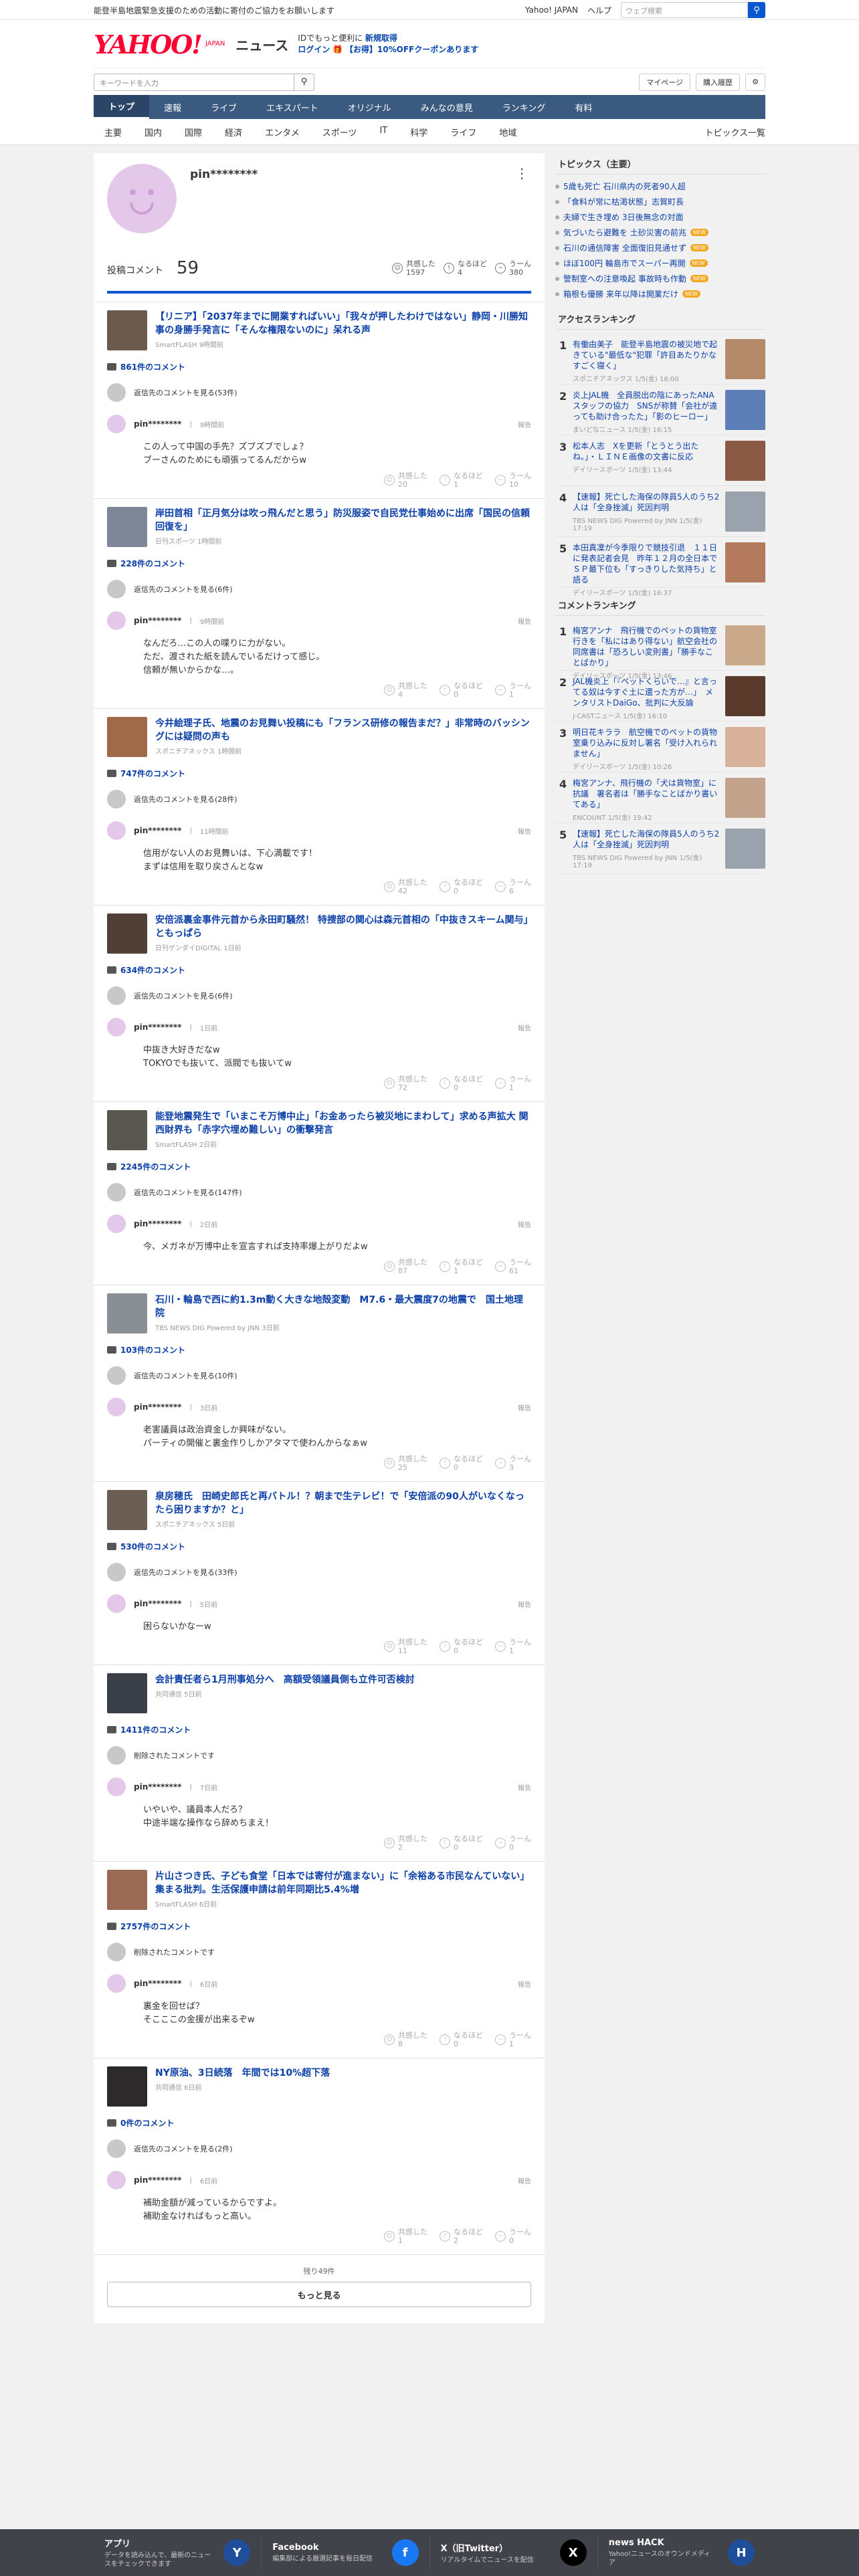 The height and width of the screenshot is (2576, 859). Describe the element at coordinates (405, 2039) in the screenshot. I see `empathy-button: ☺ 共感した 8` at that location.